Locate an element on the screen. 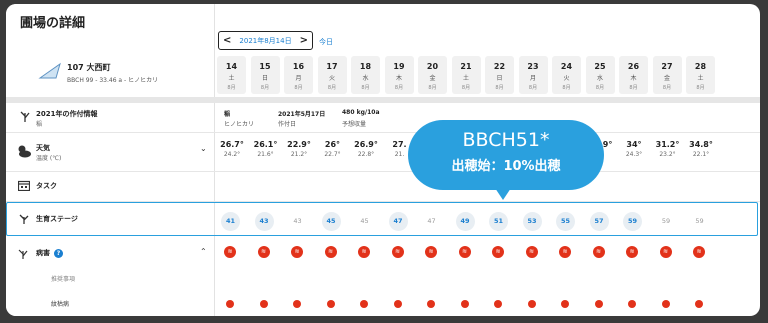 The image size is (768, 323). yield-value: 480 kg/10a is located at coordinates (361, 112).